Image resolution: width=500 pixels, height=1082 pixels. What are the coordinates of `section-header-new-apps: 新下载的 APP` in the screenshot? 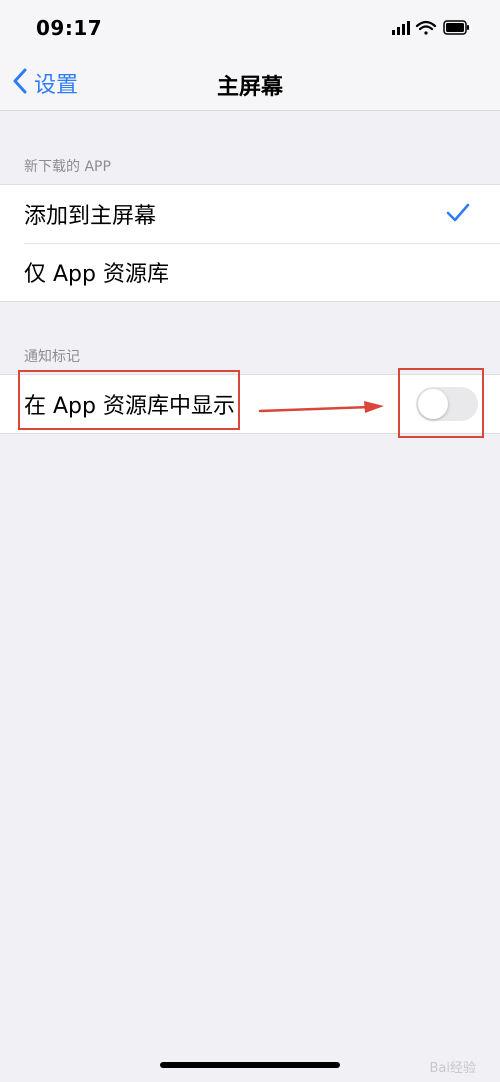 It's located at (67, 167).